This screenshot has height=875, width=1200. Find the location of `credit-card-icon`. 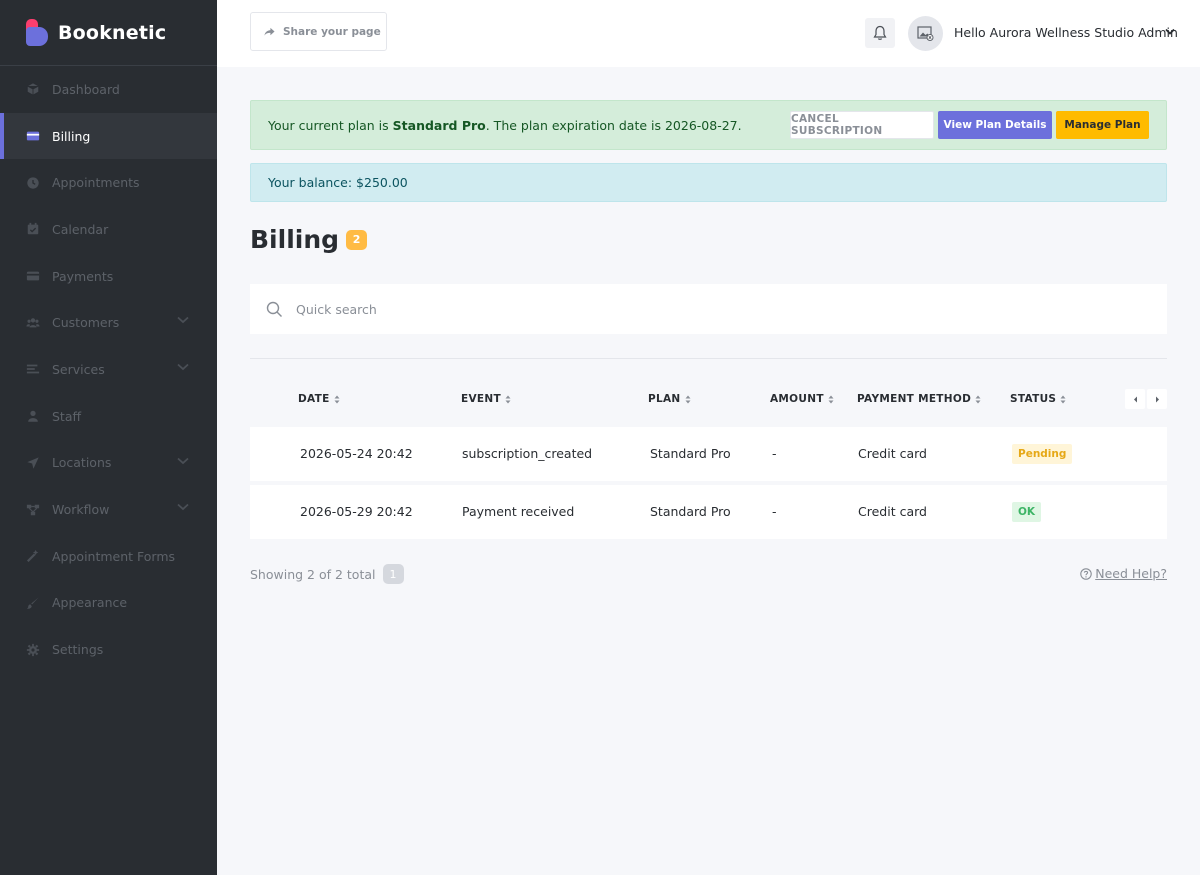

credit-card-icon is located at coordinates (32, 136).